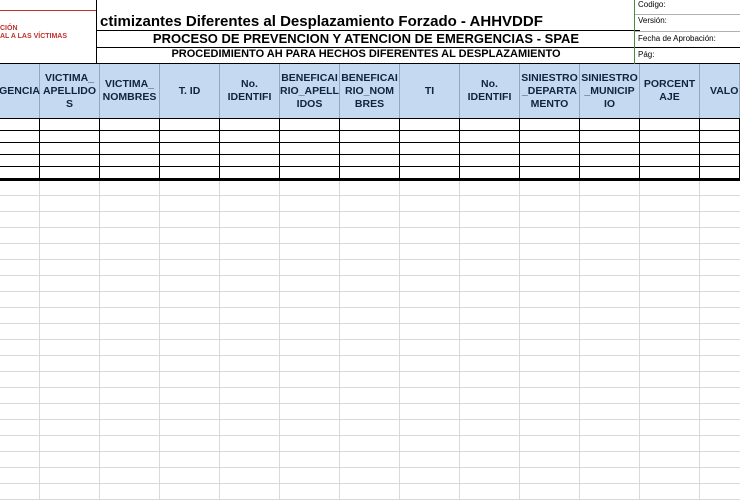 The width and height of the screenshot is (740, 500). Describe the element at coordinates (490, 91) in the screenshot. I see `column-header-no-identificacion-2: No. IDENTIFI` at that location.